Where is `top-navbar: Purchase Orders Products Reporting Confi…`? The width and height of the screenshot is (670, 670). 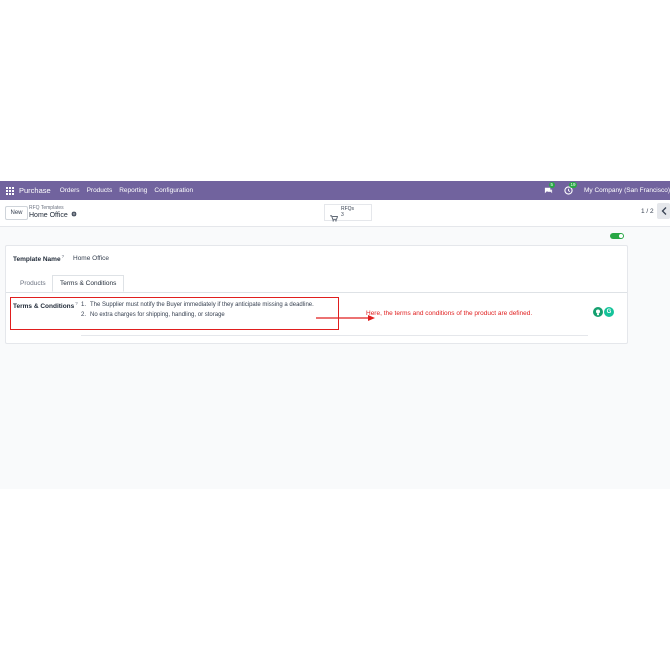
top-navbar: Purchase Orders Products Reporting Confi… is located at coordinates (335, 190).